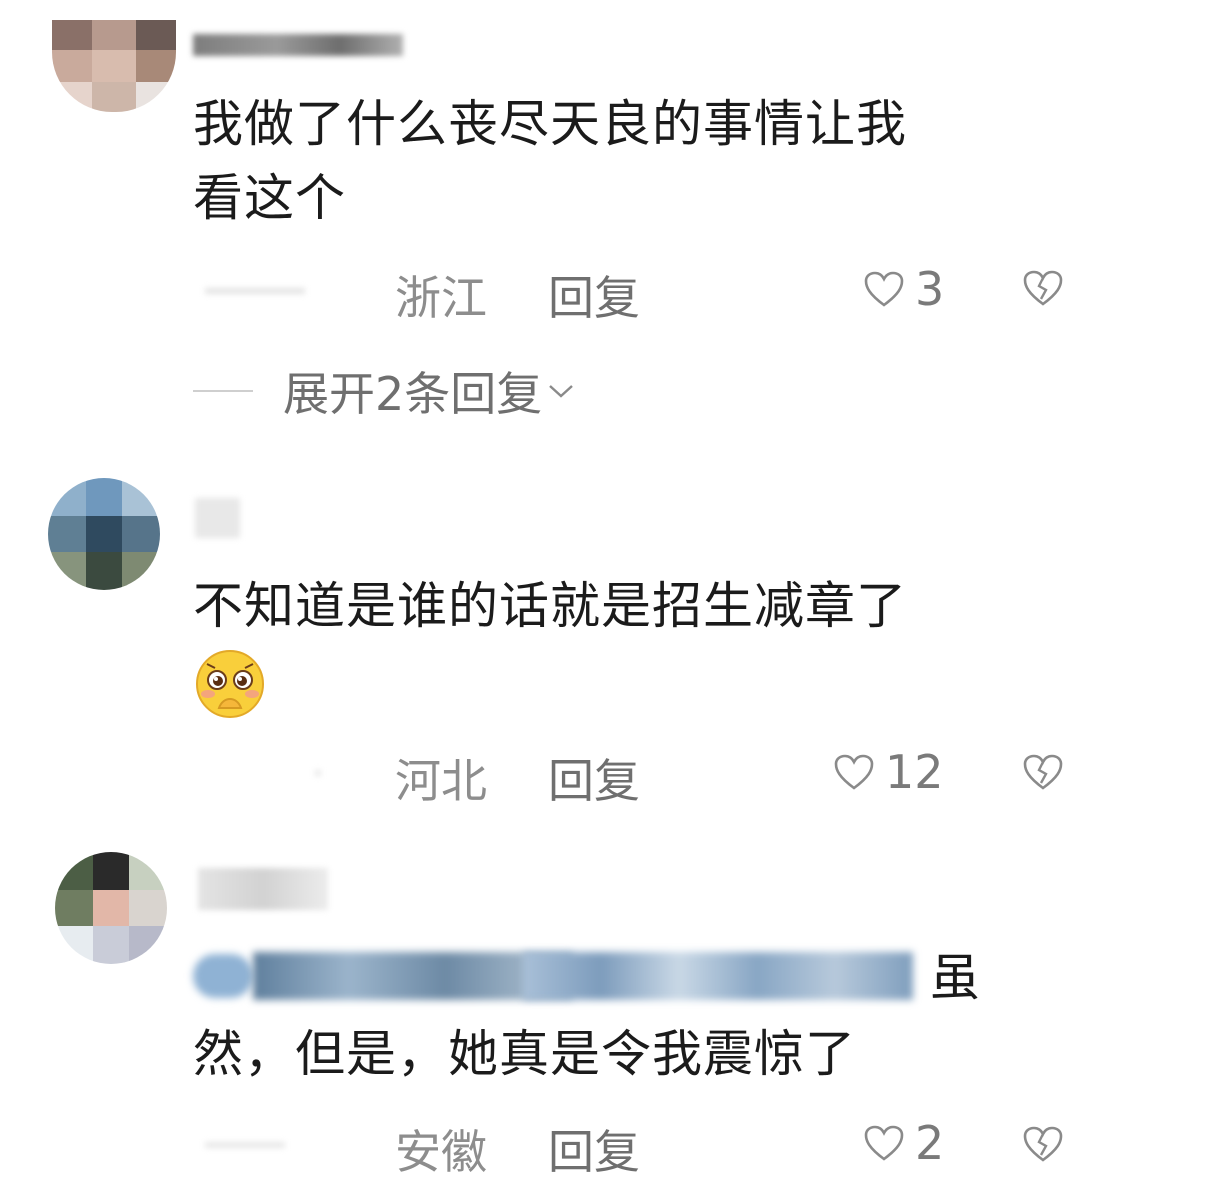  What do you see at coordinates (230, 684) in the screenshot?
I see `shy-face-emoji` at bounding box center [230, 684].